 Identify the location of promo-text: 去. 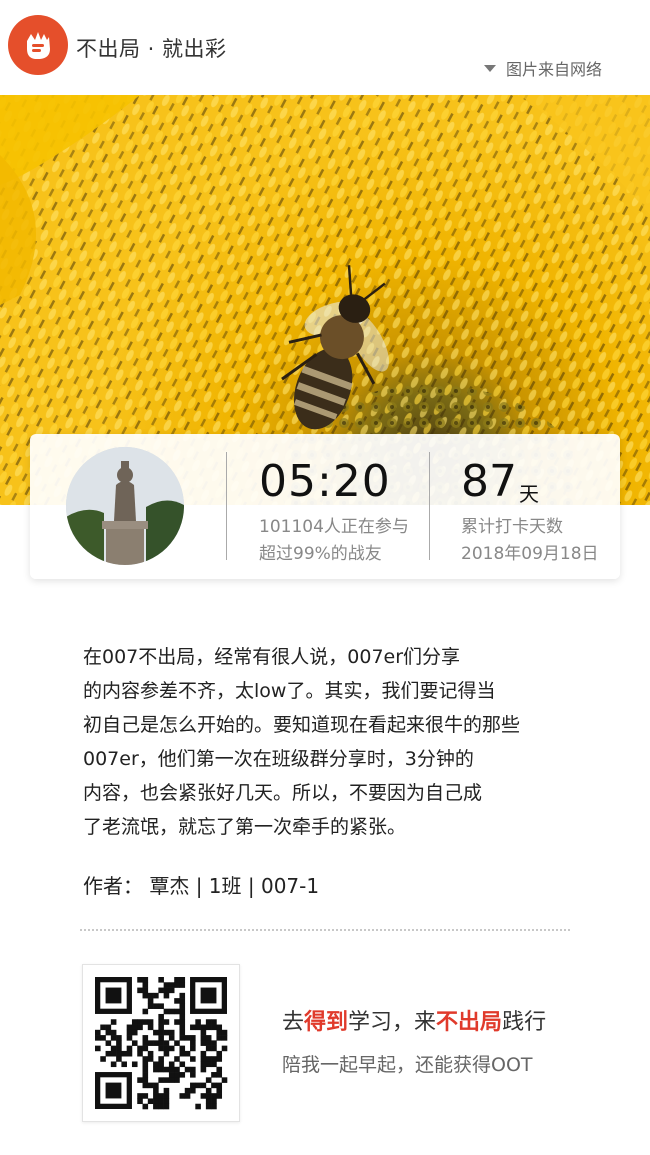
(293, 1022).